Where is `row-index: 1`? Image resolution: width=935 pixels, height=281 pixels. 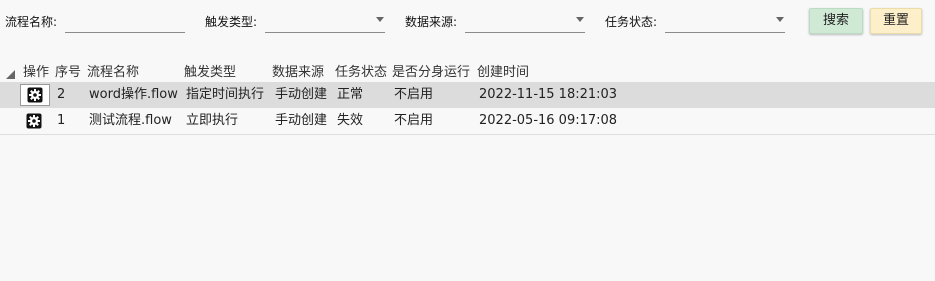 row-index: 1 is located at coordinates (61, 120).